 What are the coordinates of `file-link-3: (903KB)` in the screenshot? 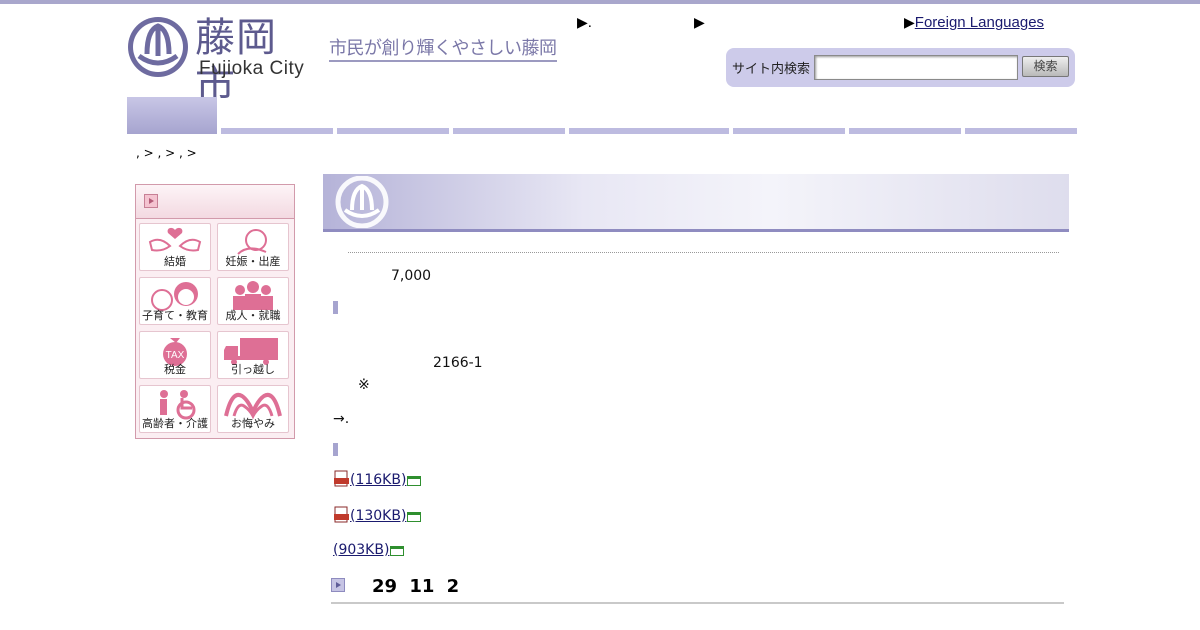 It's located at (369, 550).